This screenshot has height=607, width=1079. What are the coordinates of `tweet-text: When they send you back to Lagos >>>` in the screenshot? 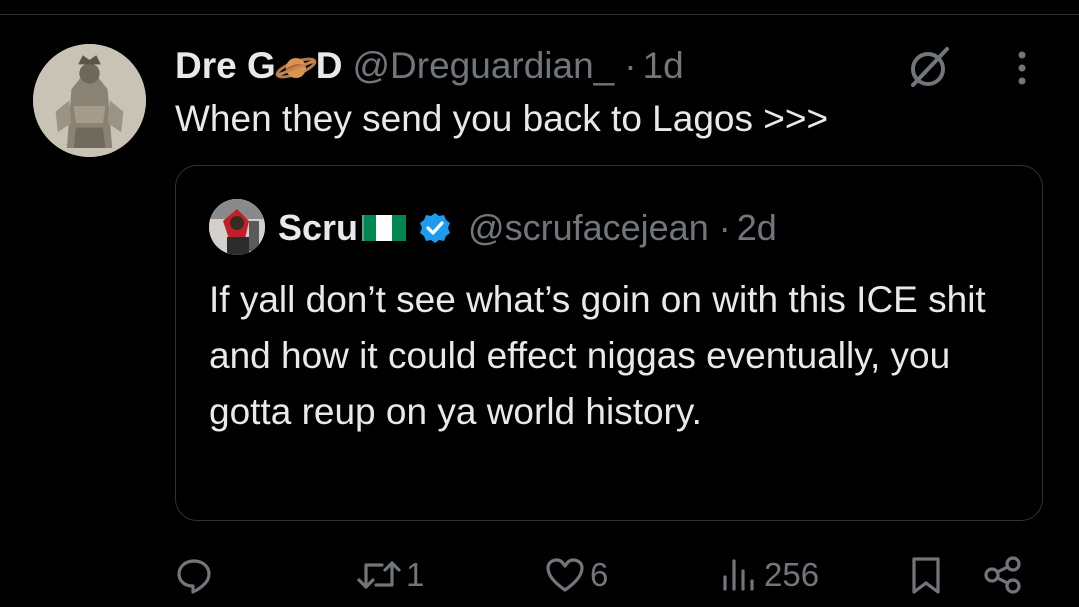 It's located at (502, 118).